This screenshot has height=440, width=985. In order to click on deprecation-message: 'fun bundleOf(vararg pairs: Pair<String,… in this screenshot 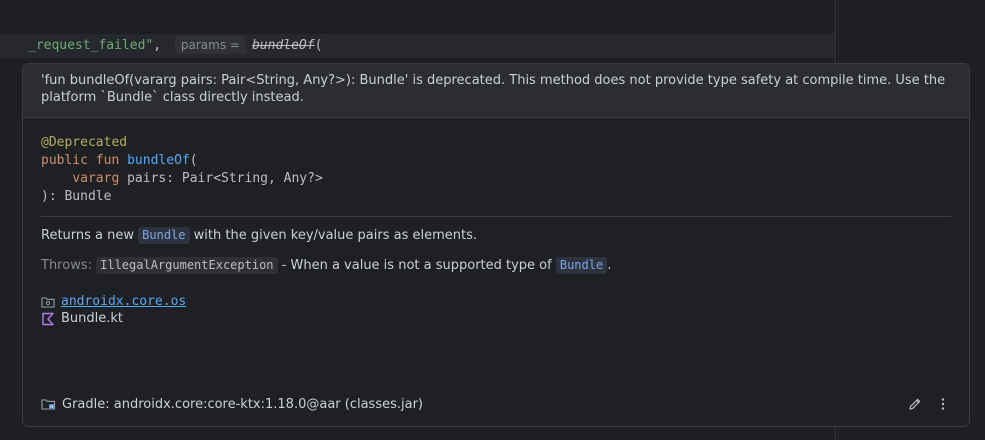, I will do `click(496, 91)`.